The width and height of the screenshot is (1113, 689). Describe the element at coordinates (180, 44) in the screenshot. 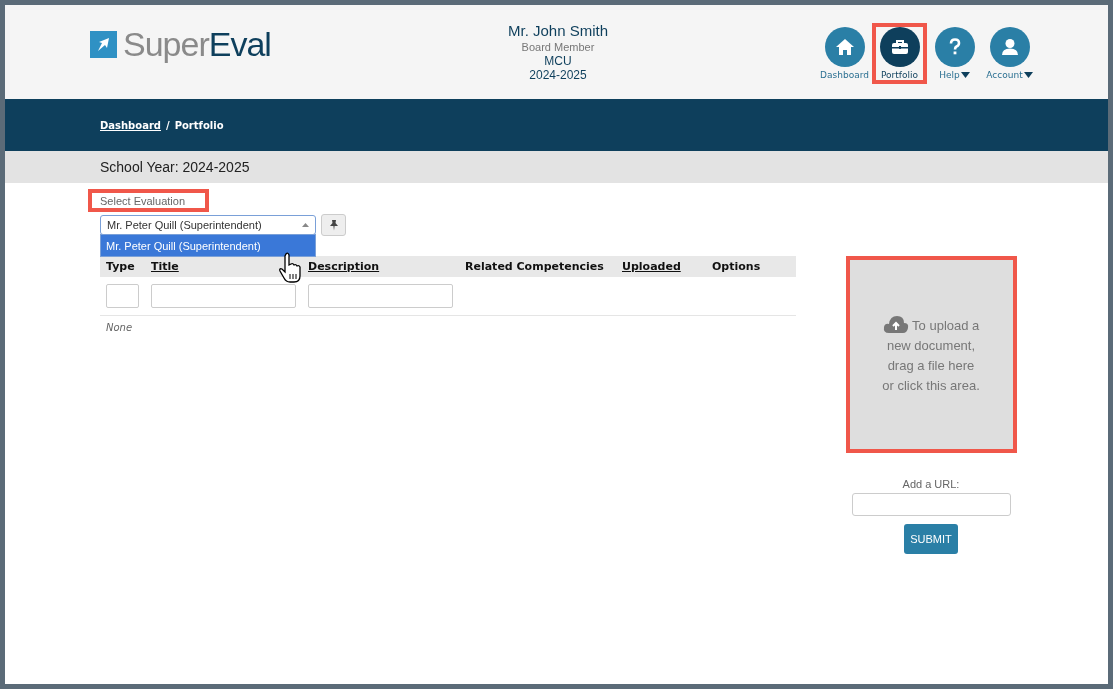

I see `logo: SuperEval` at that location.